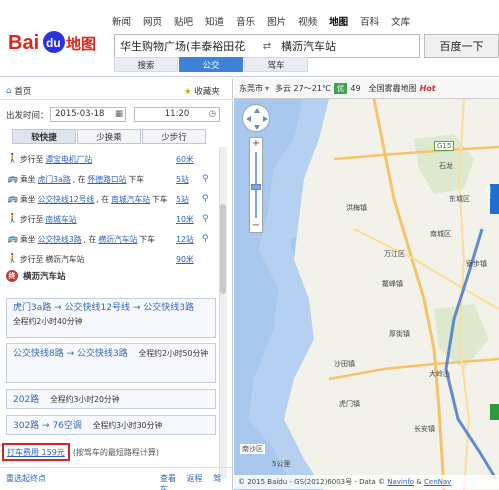  What do you see at coordinates (127, 425) in the screenshot?
I see `plan-duration: 全程约3小时30分钟` at bounding box center [127, 425].